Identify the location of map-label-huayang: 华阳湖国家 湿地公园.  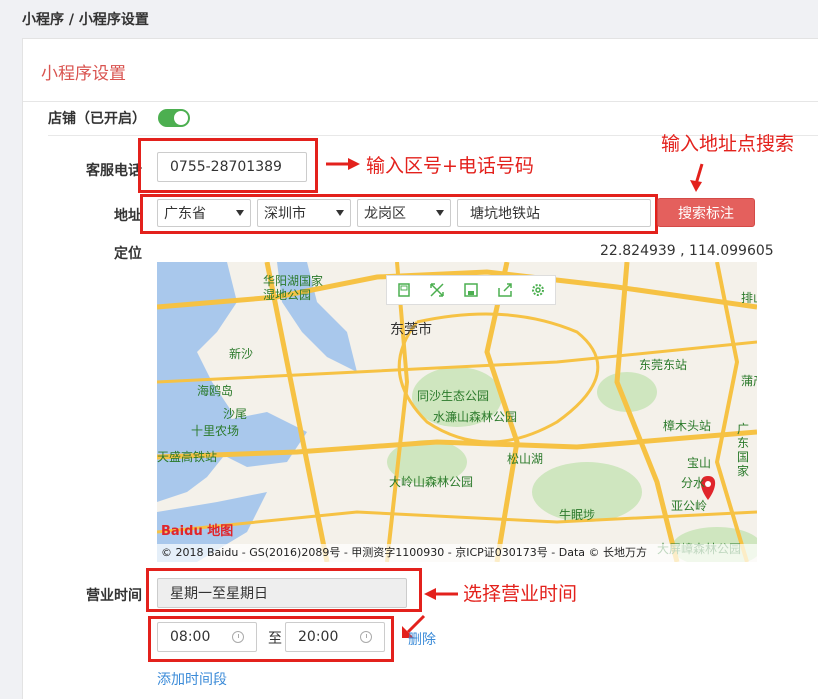
(293, 288).